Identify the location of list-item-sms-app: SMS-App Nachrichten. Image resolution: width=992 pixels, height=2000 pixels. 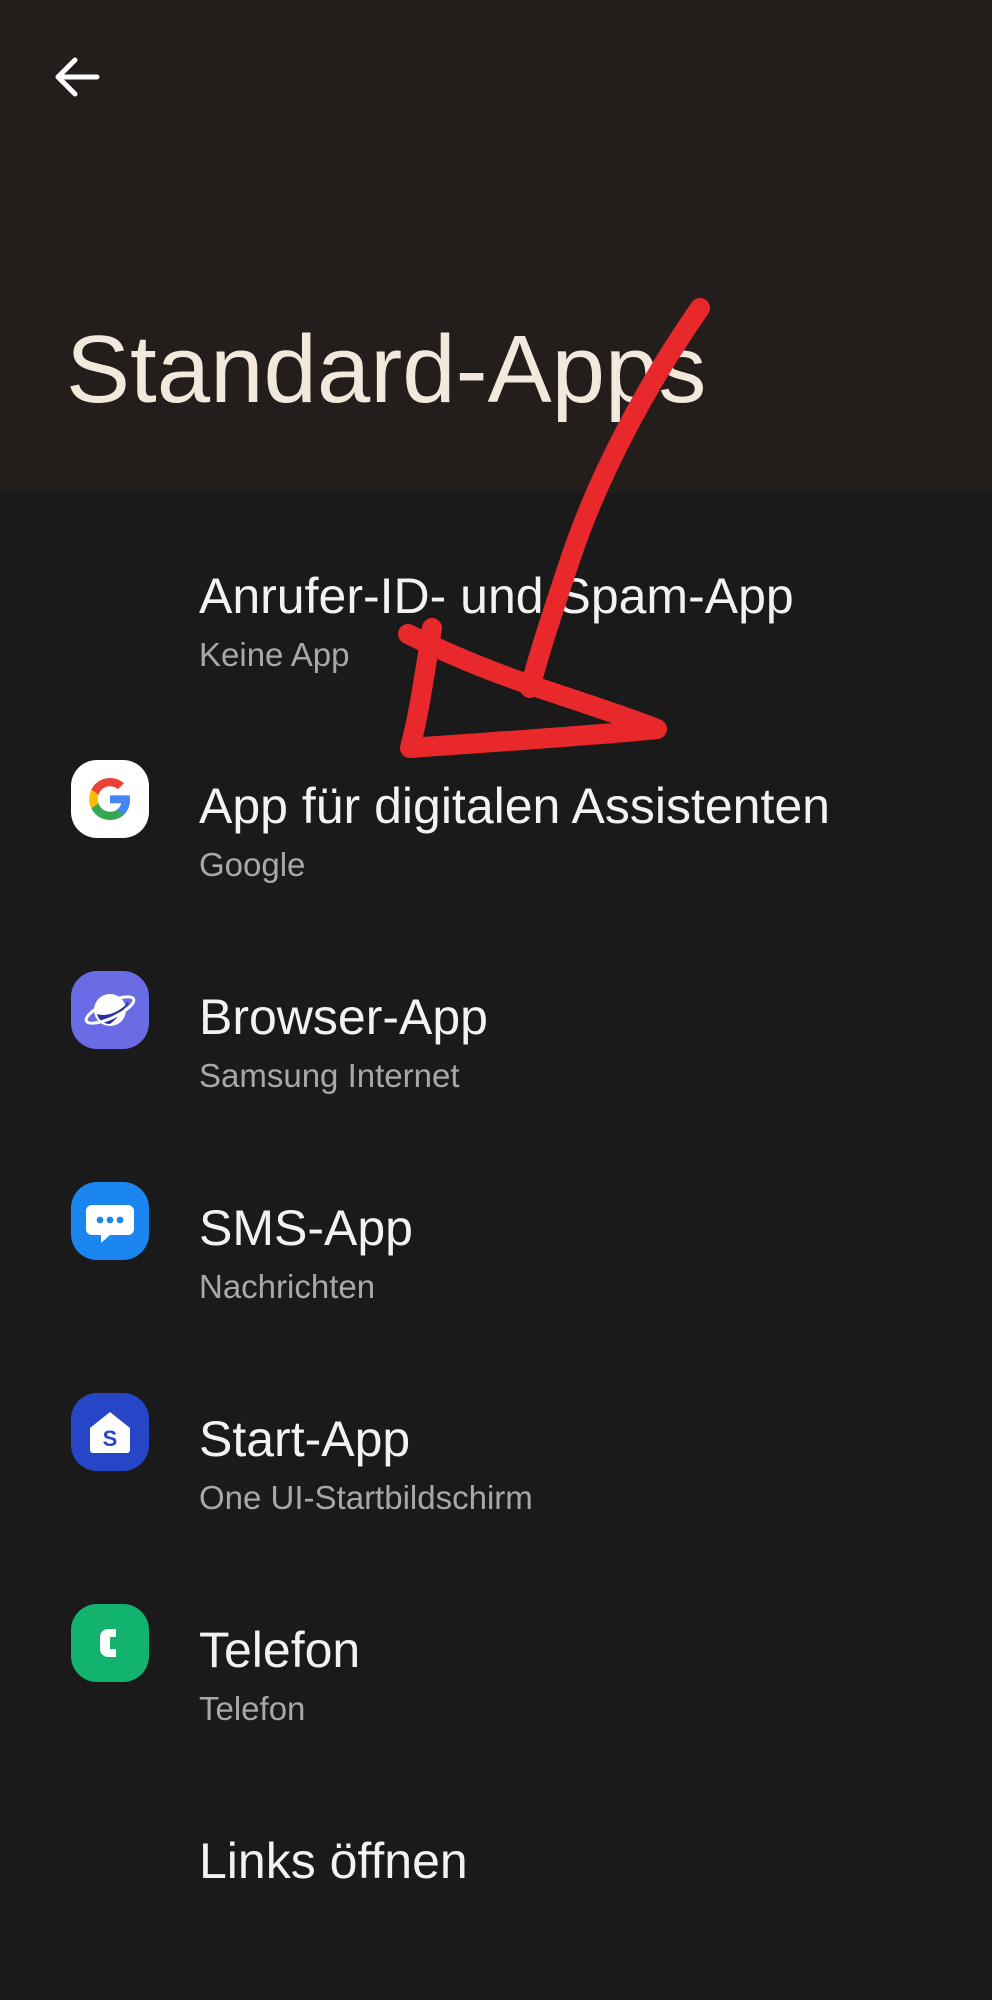
(496, 1249).